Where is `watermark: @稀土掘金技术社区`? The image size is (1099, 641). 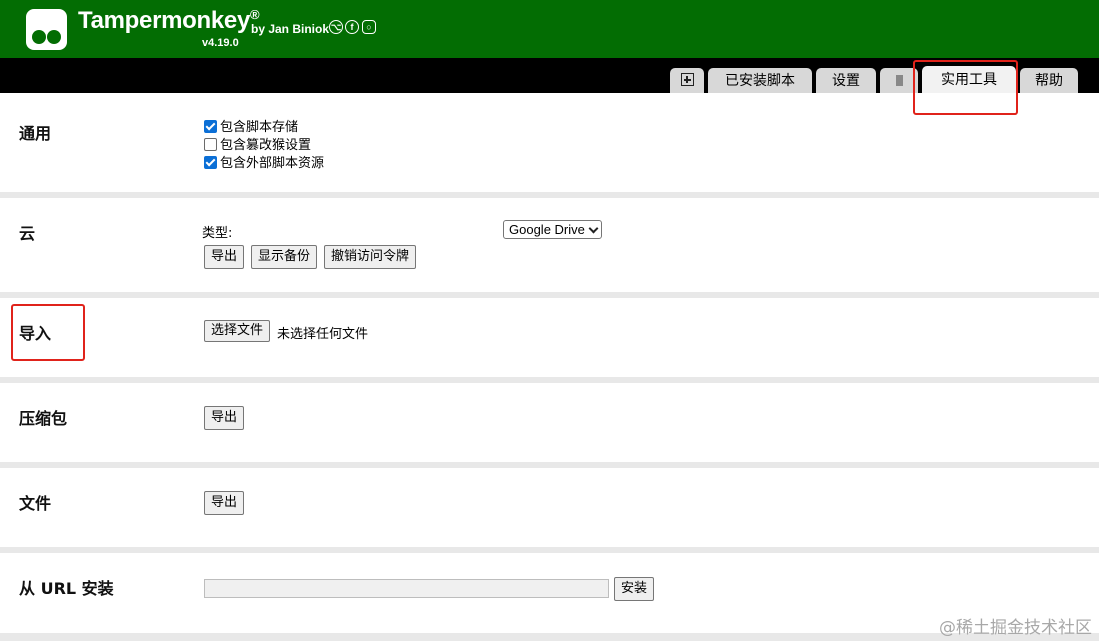 watermark: @稀土掘金技术社区 is located at coordinates (1015, 628).